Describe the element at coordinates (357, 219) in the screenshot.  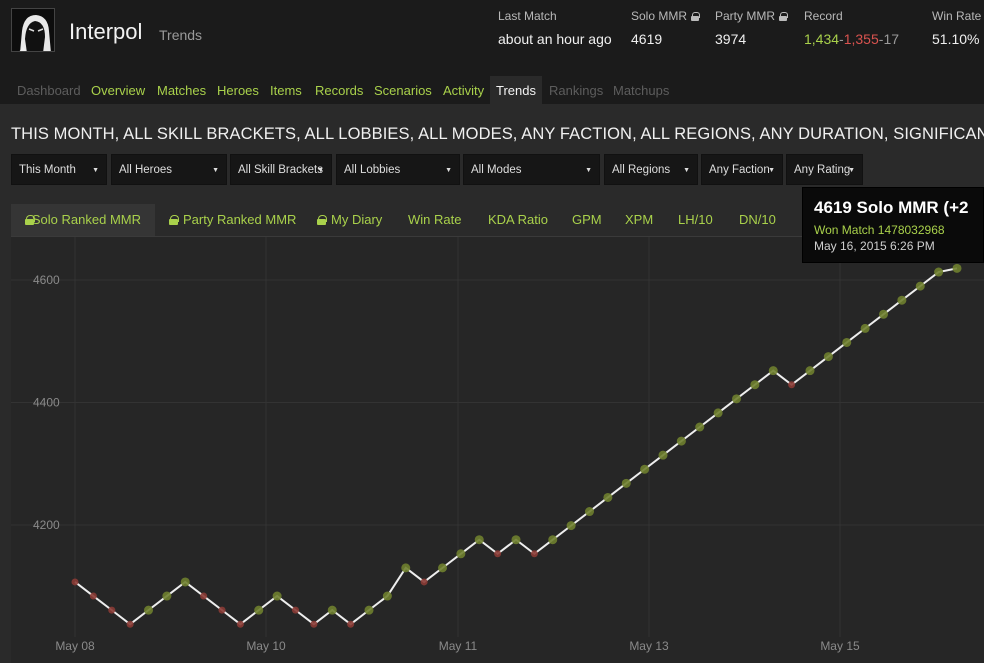
I see `tab-label: My Diary` at that location.